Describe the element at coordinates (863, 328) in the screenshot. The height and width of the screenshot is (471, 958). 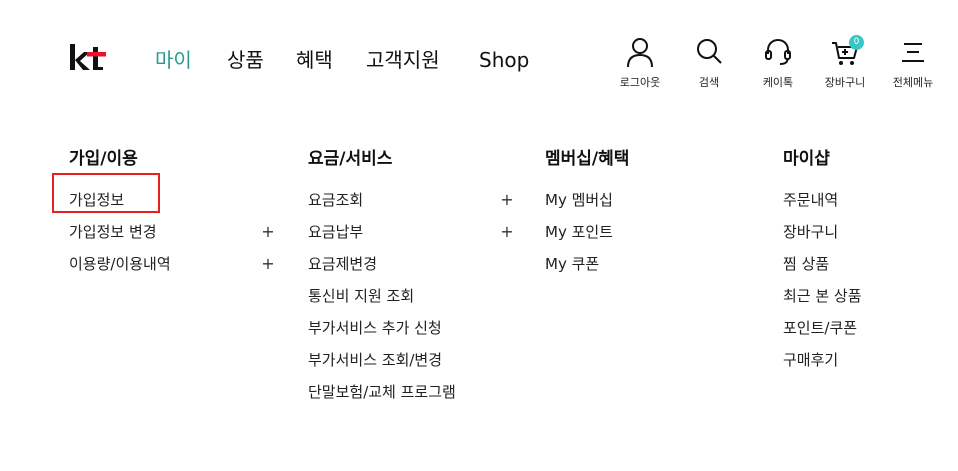
I see `menu-item-points-coupons: 포인트/쿠폰` at that location.